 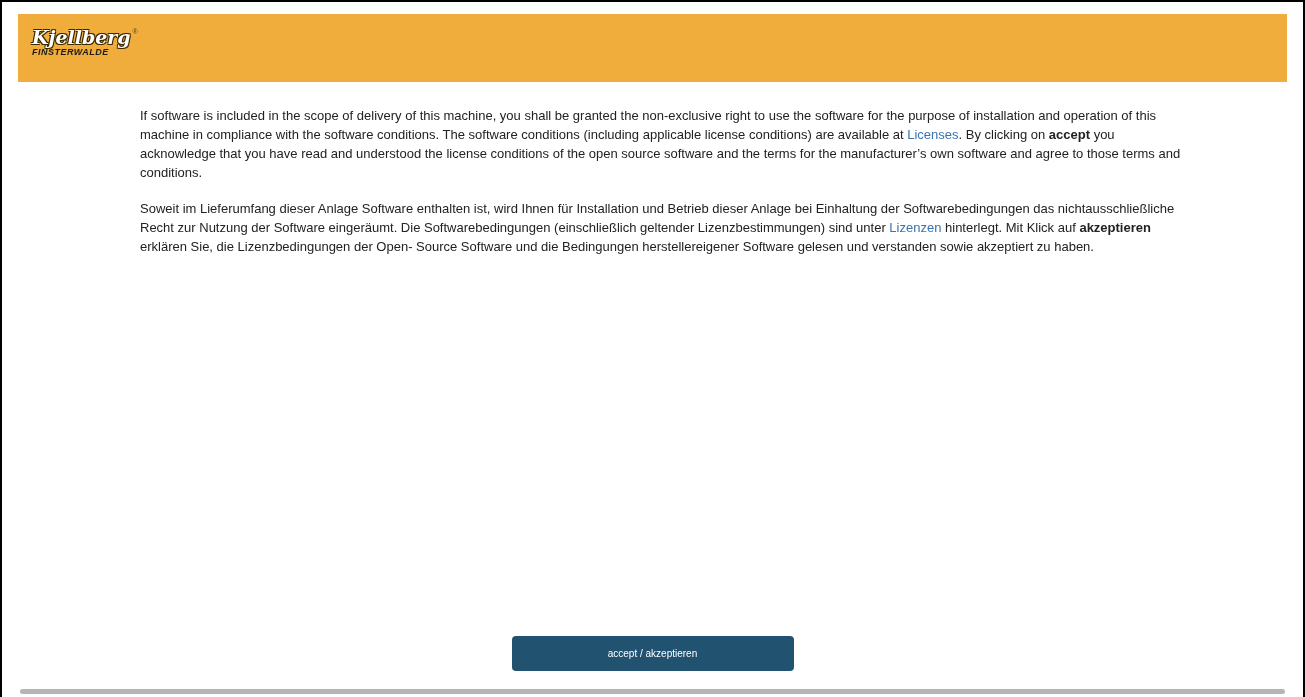 What do you see at coordinates (658, 228) in the screenshot?
I see `license-paragraph: Soweit im Lieferumfang dieser Anlage Software enthalten ist, wird Ihnen für Installation und Betrieb dieser Anlage bei Einhaltung der Softwarebedingungen das nichtausschließliche Recht zur Nutzung der Software eingeräumt. Die Softwarebedingungen (einschließlich geltender Lizenzbestimmungen) sind unter Lizenzen hinterlegt. Mit Klick auf akzeptieren erklären Sie, die Lizenzbedingungen der Open- Source Software und die Bedingungen herstellereigener Software gelesen und verstanden sowie akzeptiert zu haben.` at bounding box center [658, 228].